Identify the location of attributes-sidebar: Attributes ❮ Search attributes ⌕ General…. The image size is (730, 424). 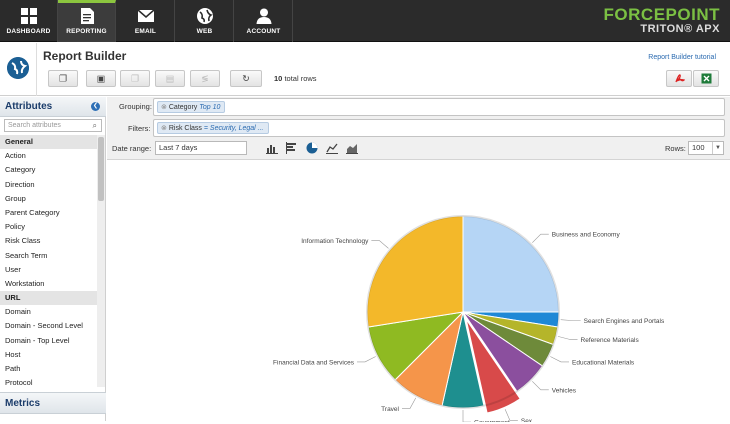
(53, 259).